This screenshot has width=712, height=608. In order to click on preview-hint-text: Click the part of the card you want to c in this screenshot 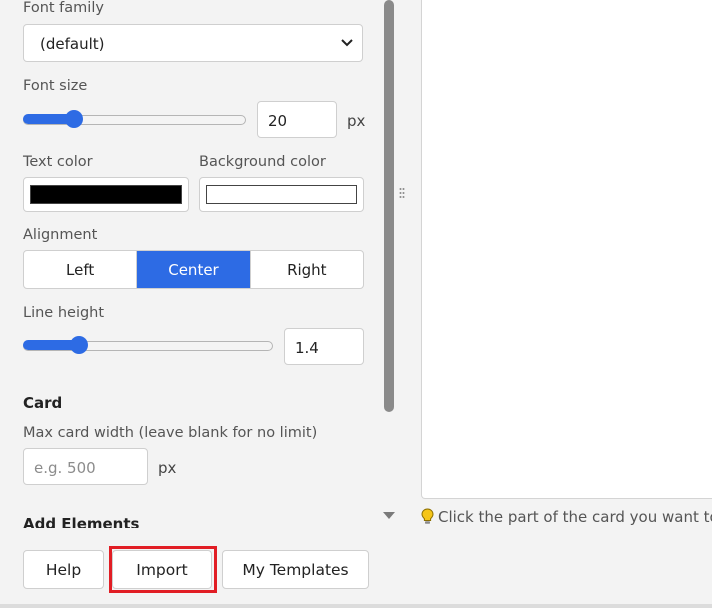, I will do `click(575, 517)`.